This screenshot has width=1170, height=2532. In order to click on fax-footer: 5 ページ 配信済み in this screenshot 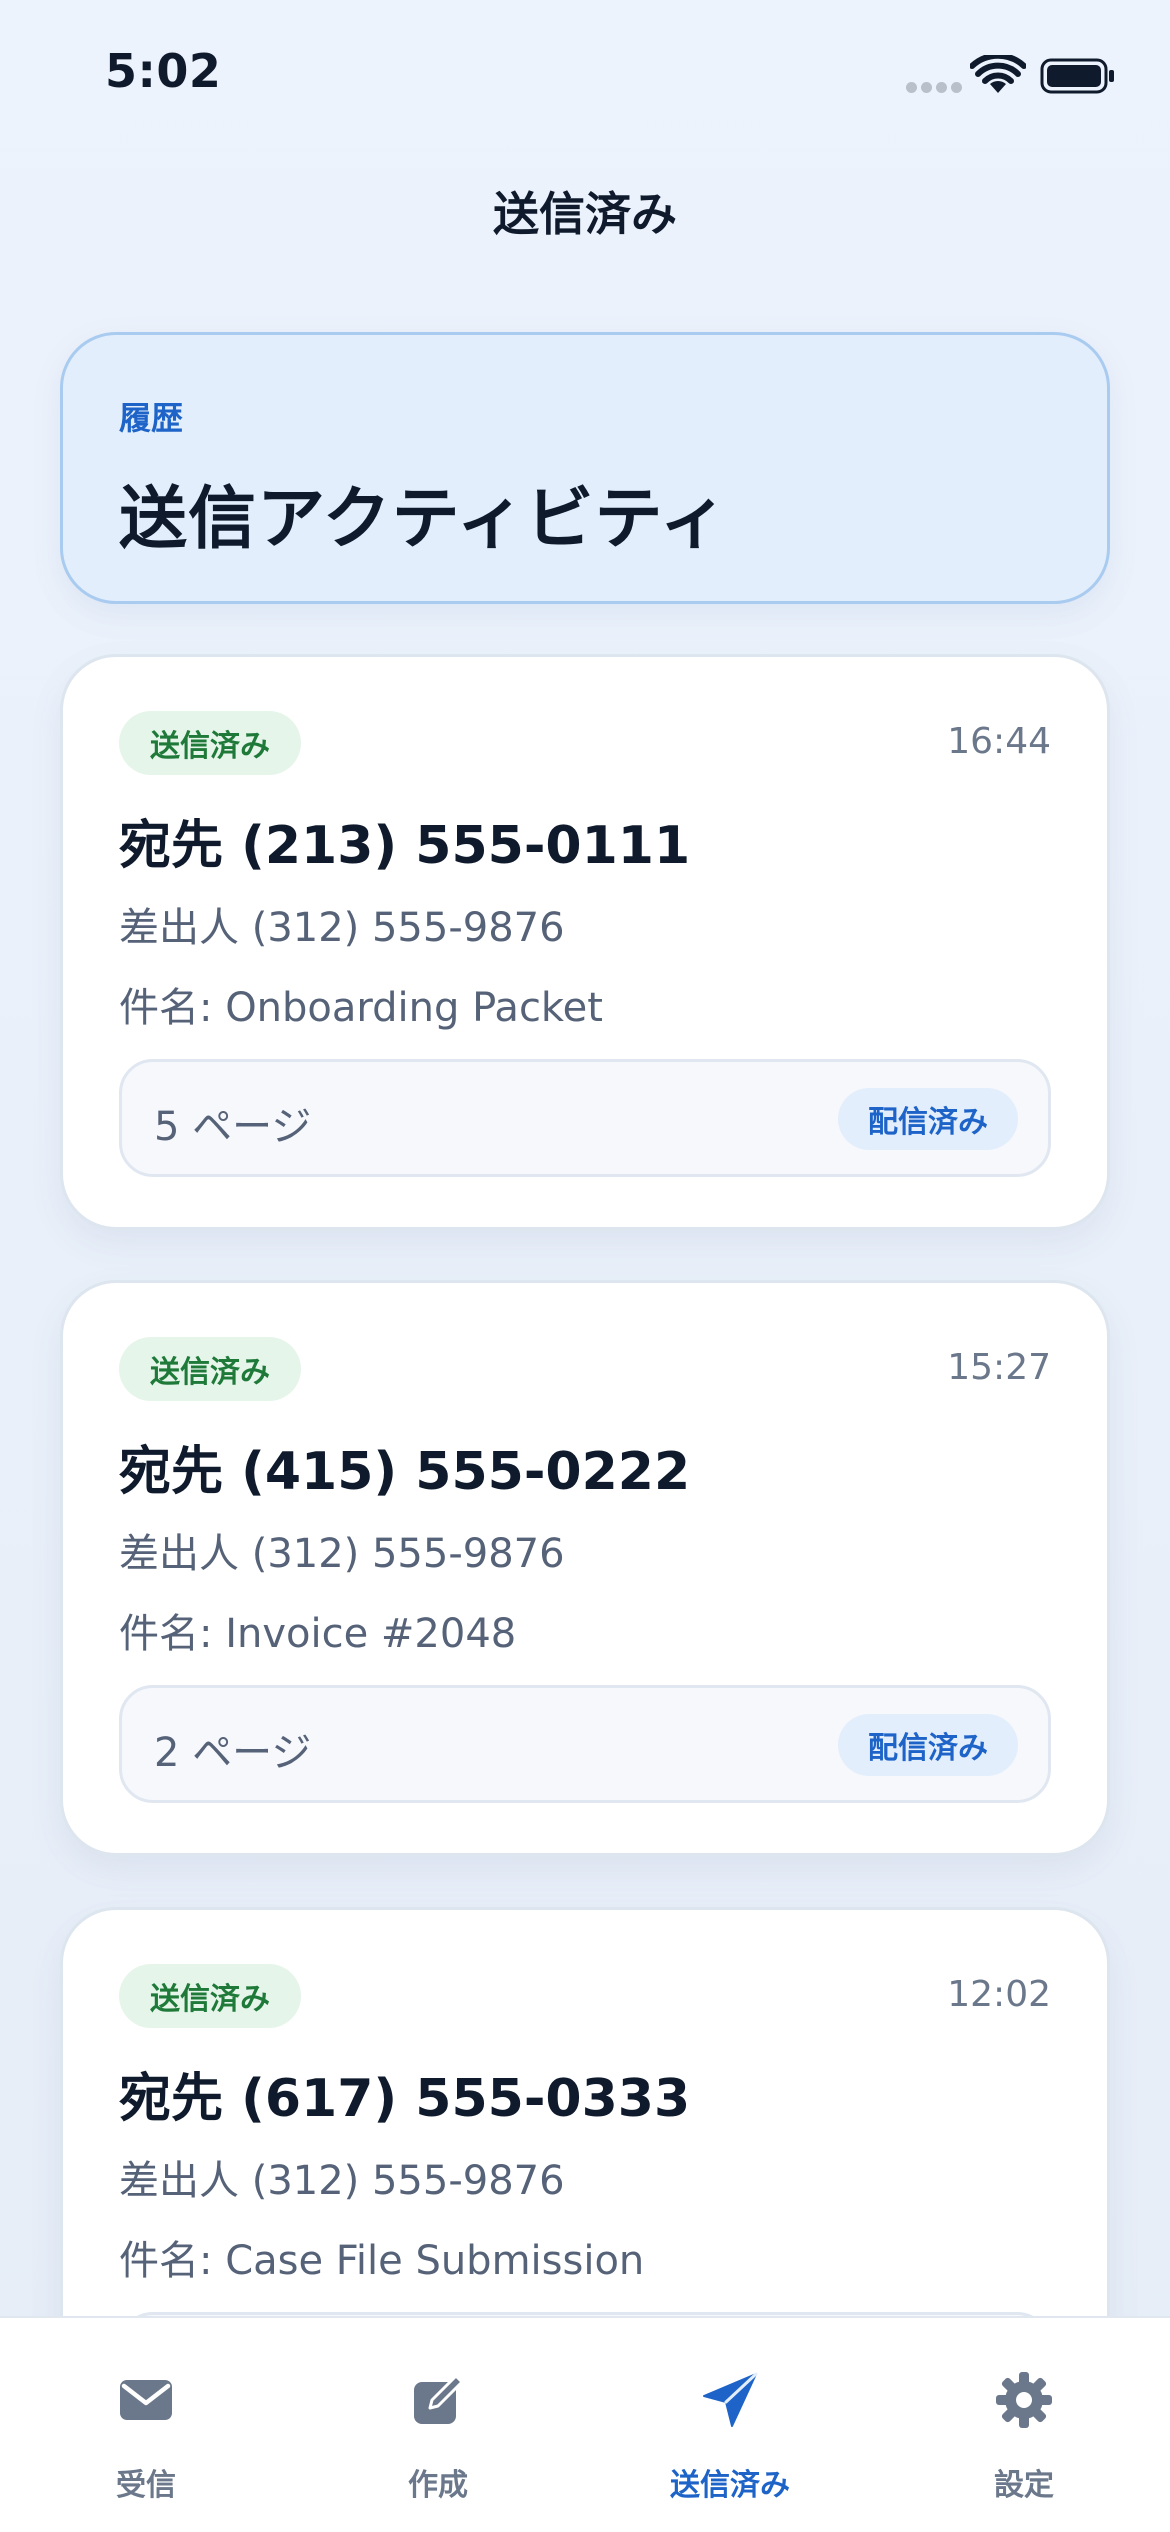, I will do `click(585, 1118)`.